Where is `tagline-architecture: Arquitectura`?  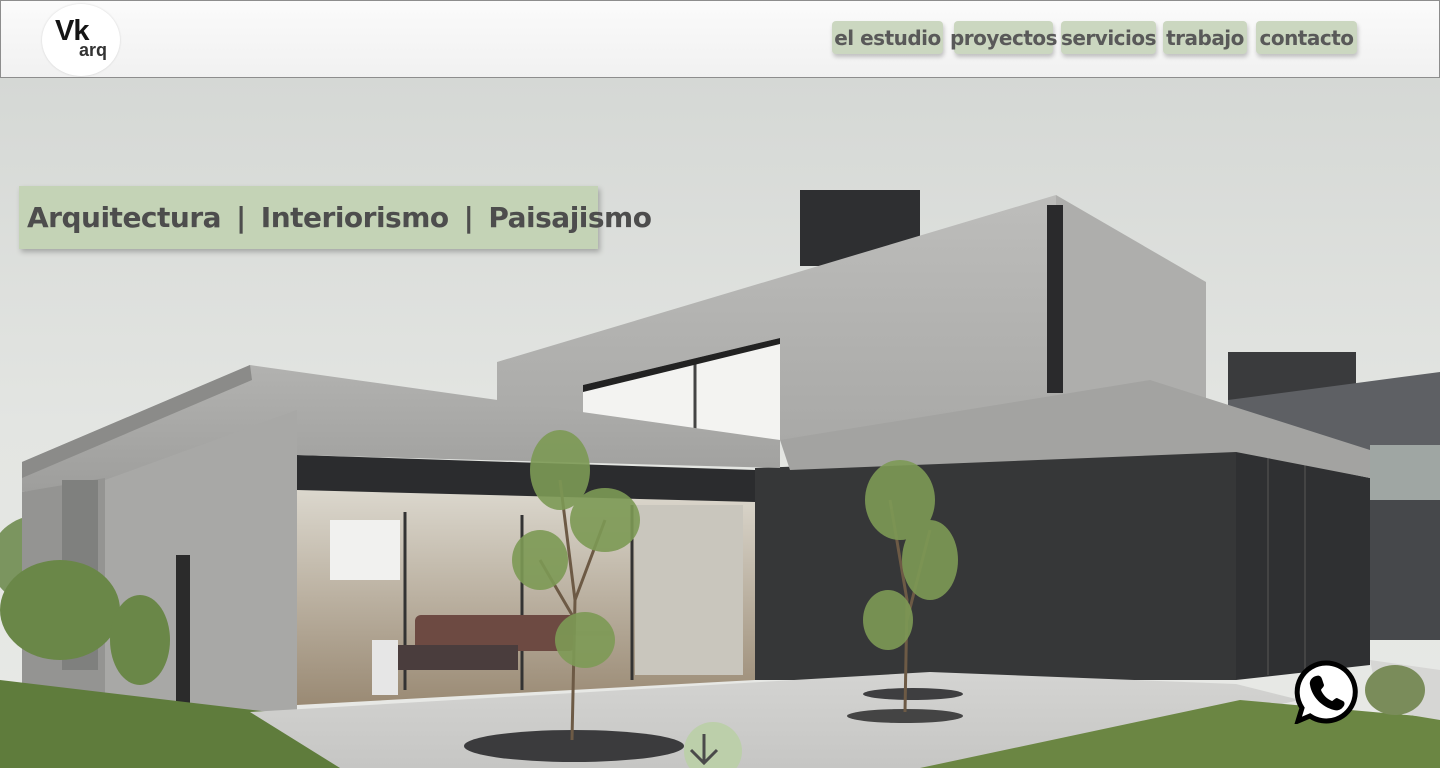
tagline-architecture: Arquitectura is located at coordinates (124, 217).